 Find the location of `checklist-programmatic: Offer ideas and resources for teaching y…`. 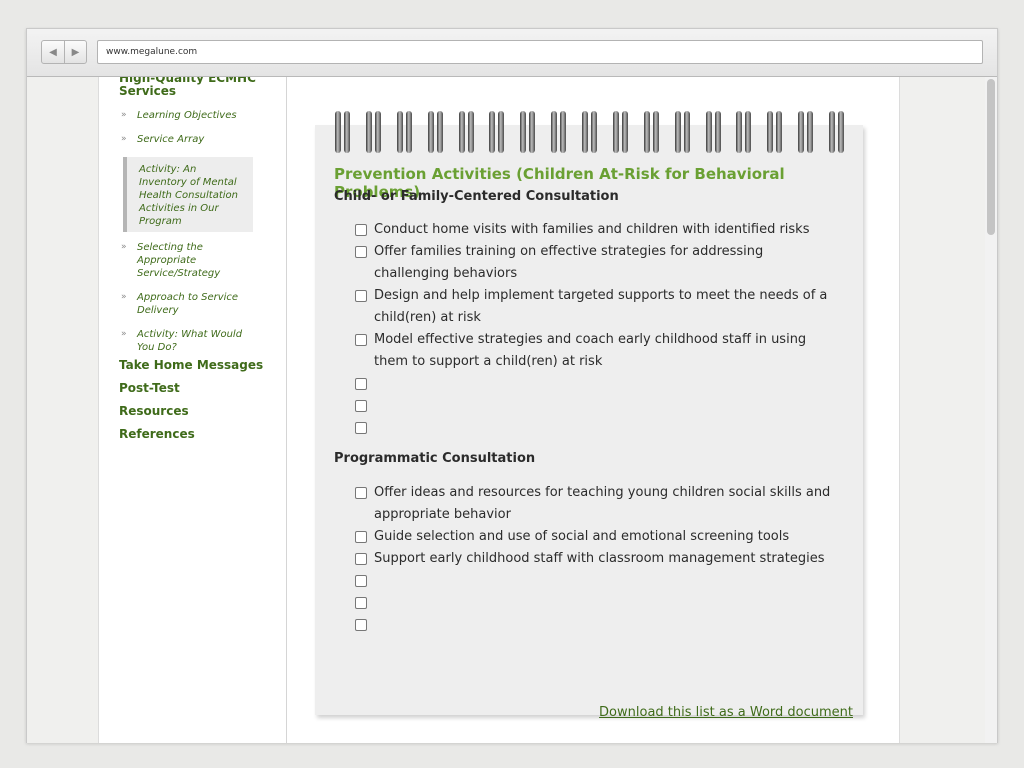

checklist-programmatic: Offer ideas and resources for teaching y… is located at coordinates (593, 559).